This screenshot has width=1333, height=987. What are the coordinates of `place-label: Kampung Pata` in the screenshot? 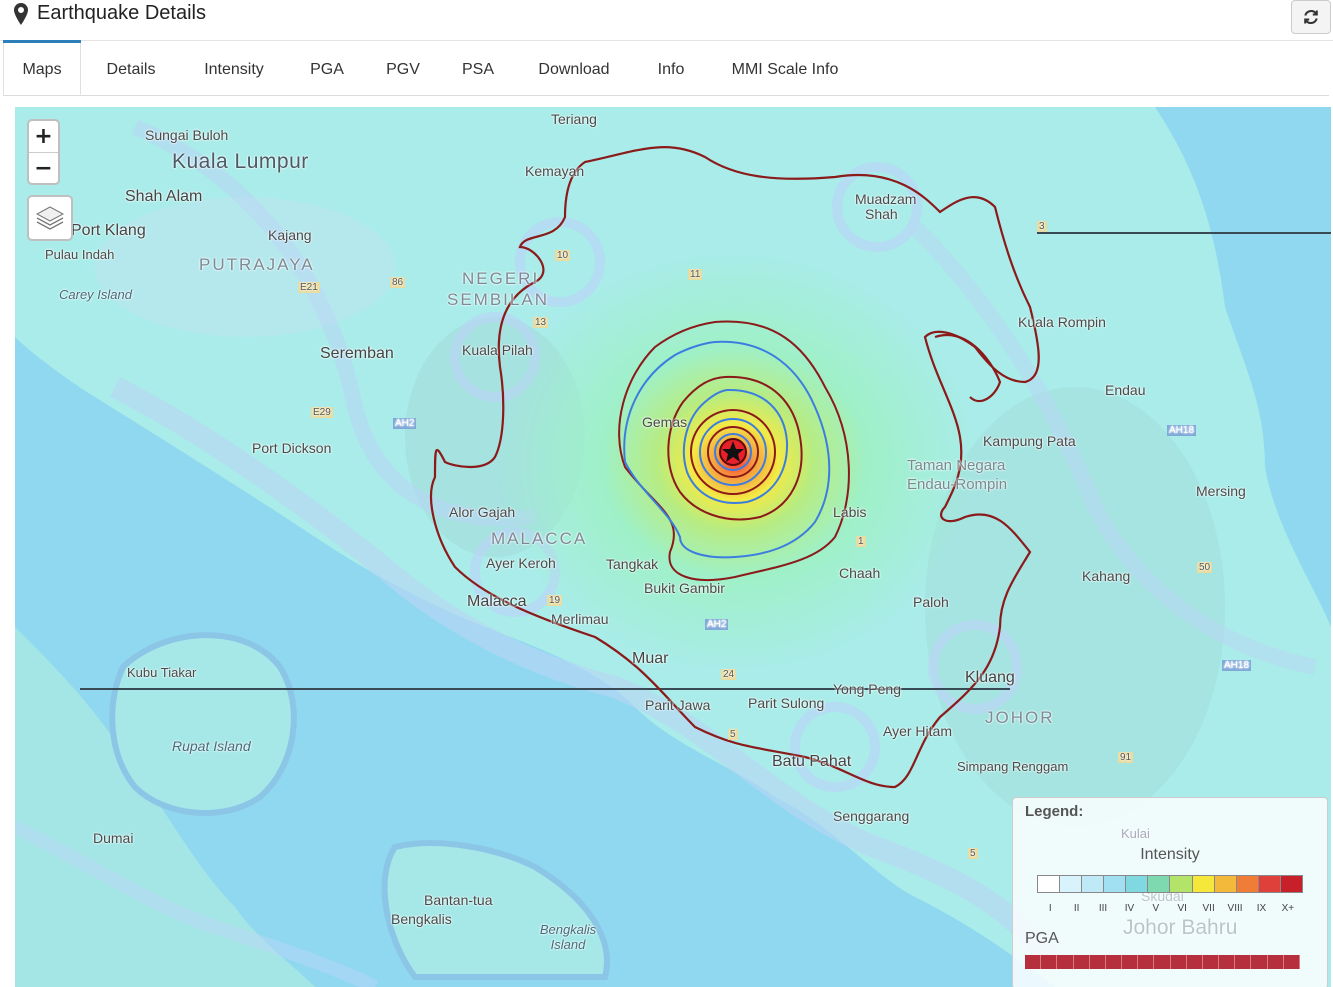 It's located at (1029, 441).